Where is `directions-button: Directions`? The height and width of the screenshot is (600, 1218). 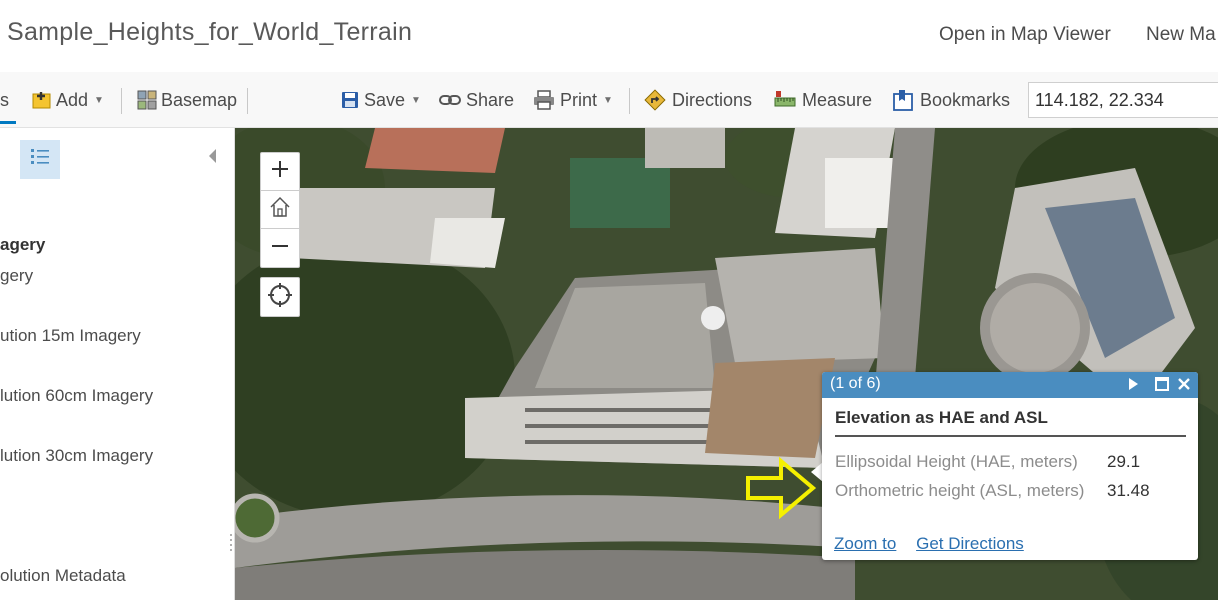 directions-button: Directions is located at coordinates (697, 100).